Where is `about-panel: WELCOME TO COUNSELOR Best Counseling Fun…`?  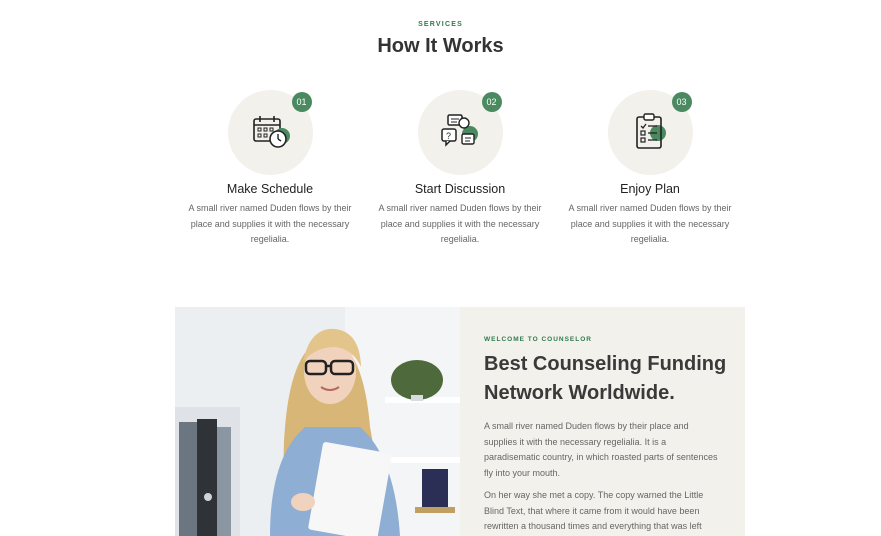
about-panel: WELCOME TO COUNSELOR Best Counseling Fun… is located at coordinates (602, 421).